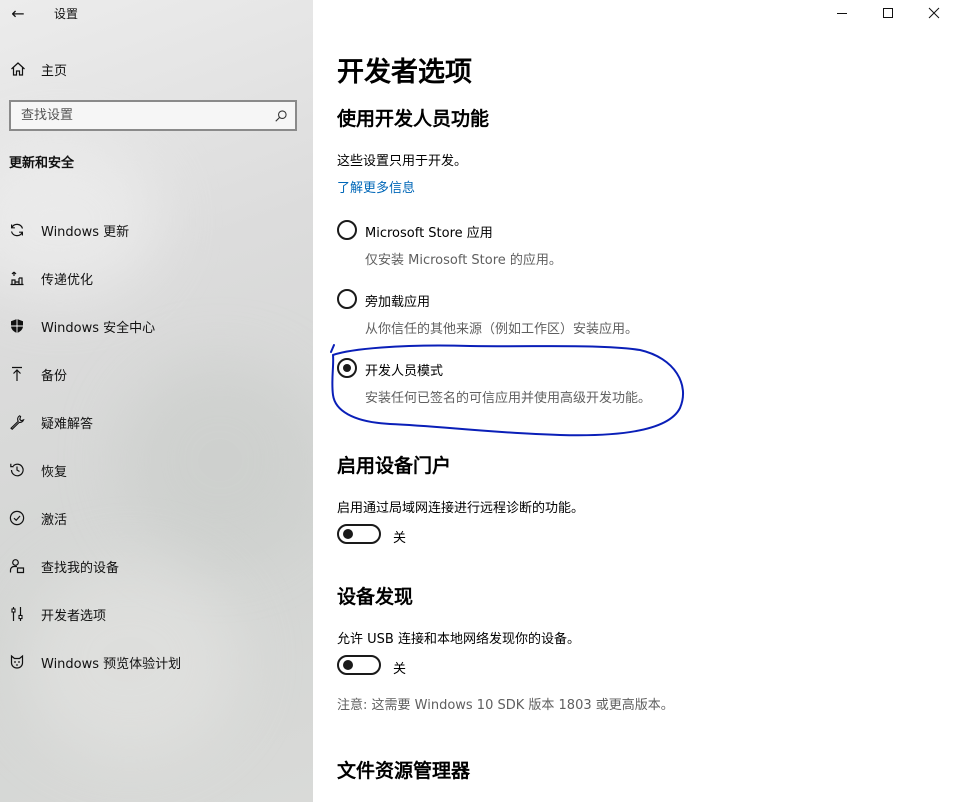 Image resolution: width=957 pixels, height=802 pixels. I want to click on radio-sideload-apps-label: 旁加载应用, so click(397, 300).